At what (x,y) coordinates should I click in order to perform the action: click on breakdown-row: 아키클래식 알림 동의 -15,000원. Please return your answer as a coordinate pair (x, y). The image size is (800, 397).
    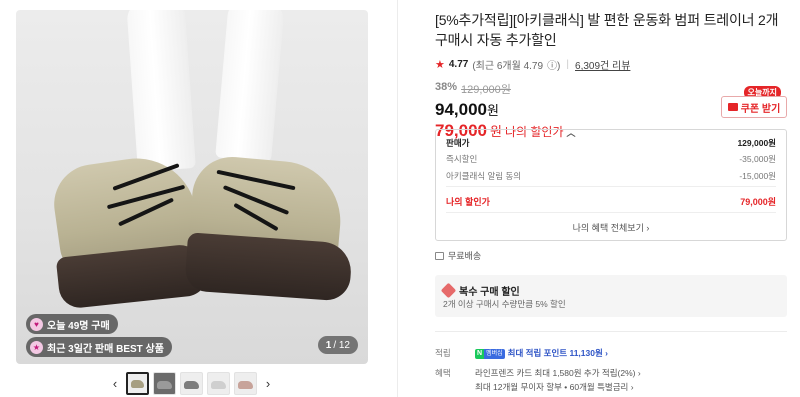
    Looking at the image, I should click on (611, 176).